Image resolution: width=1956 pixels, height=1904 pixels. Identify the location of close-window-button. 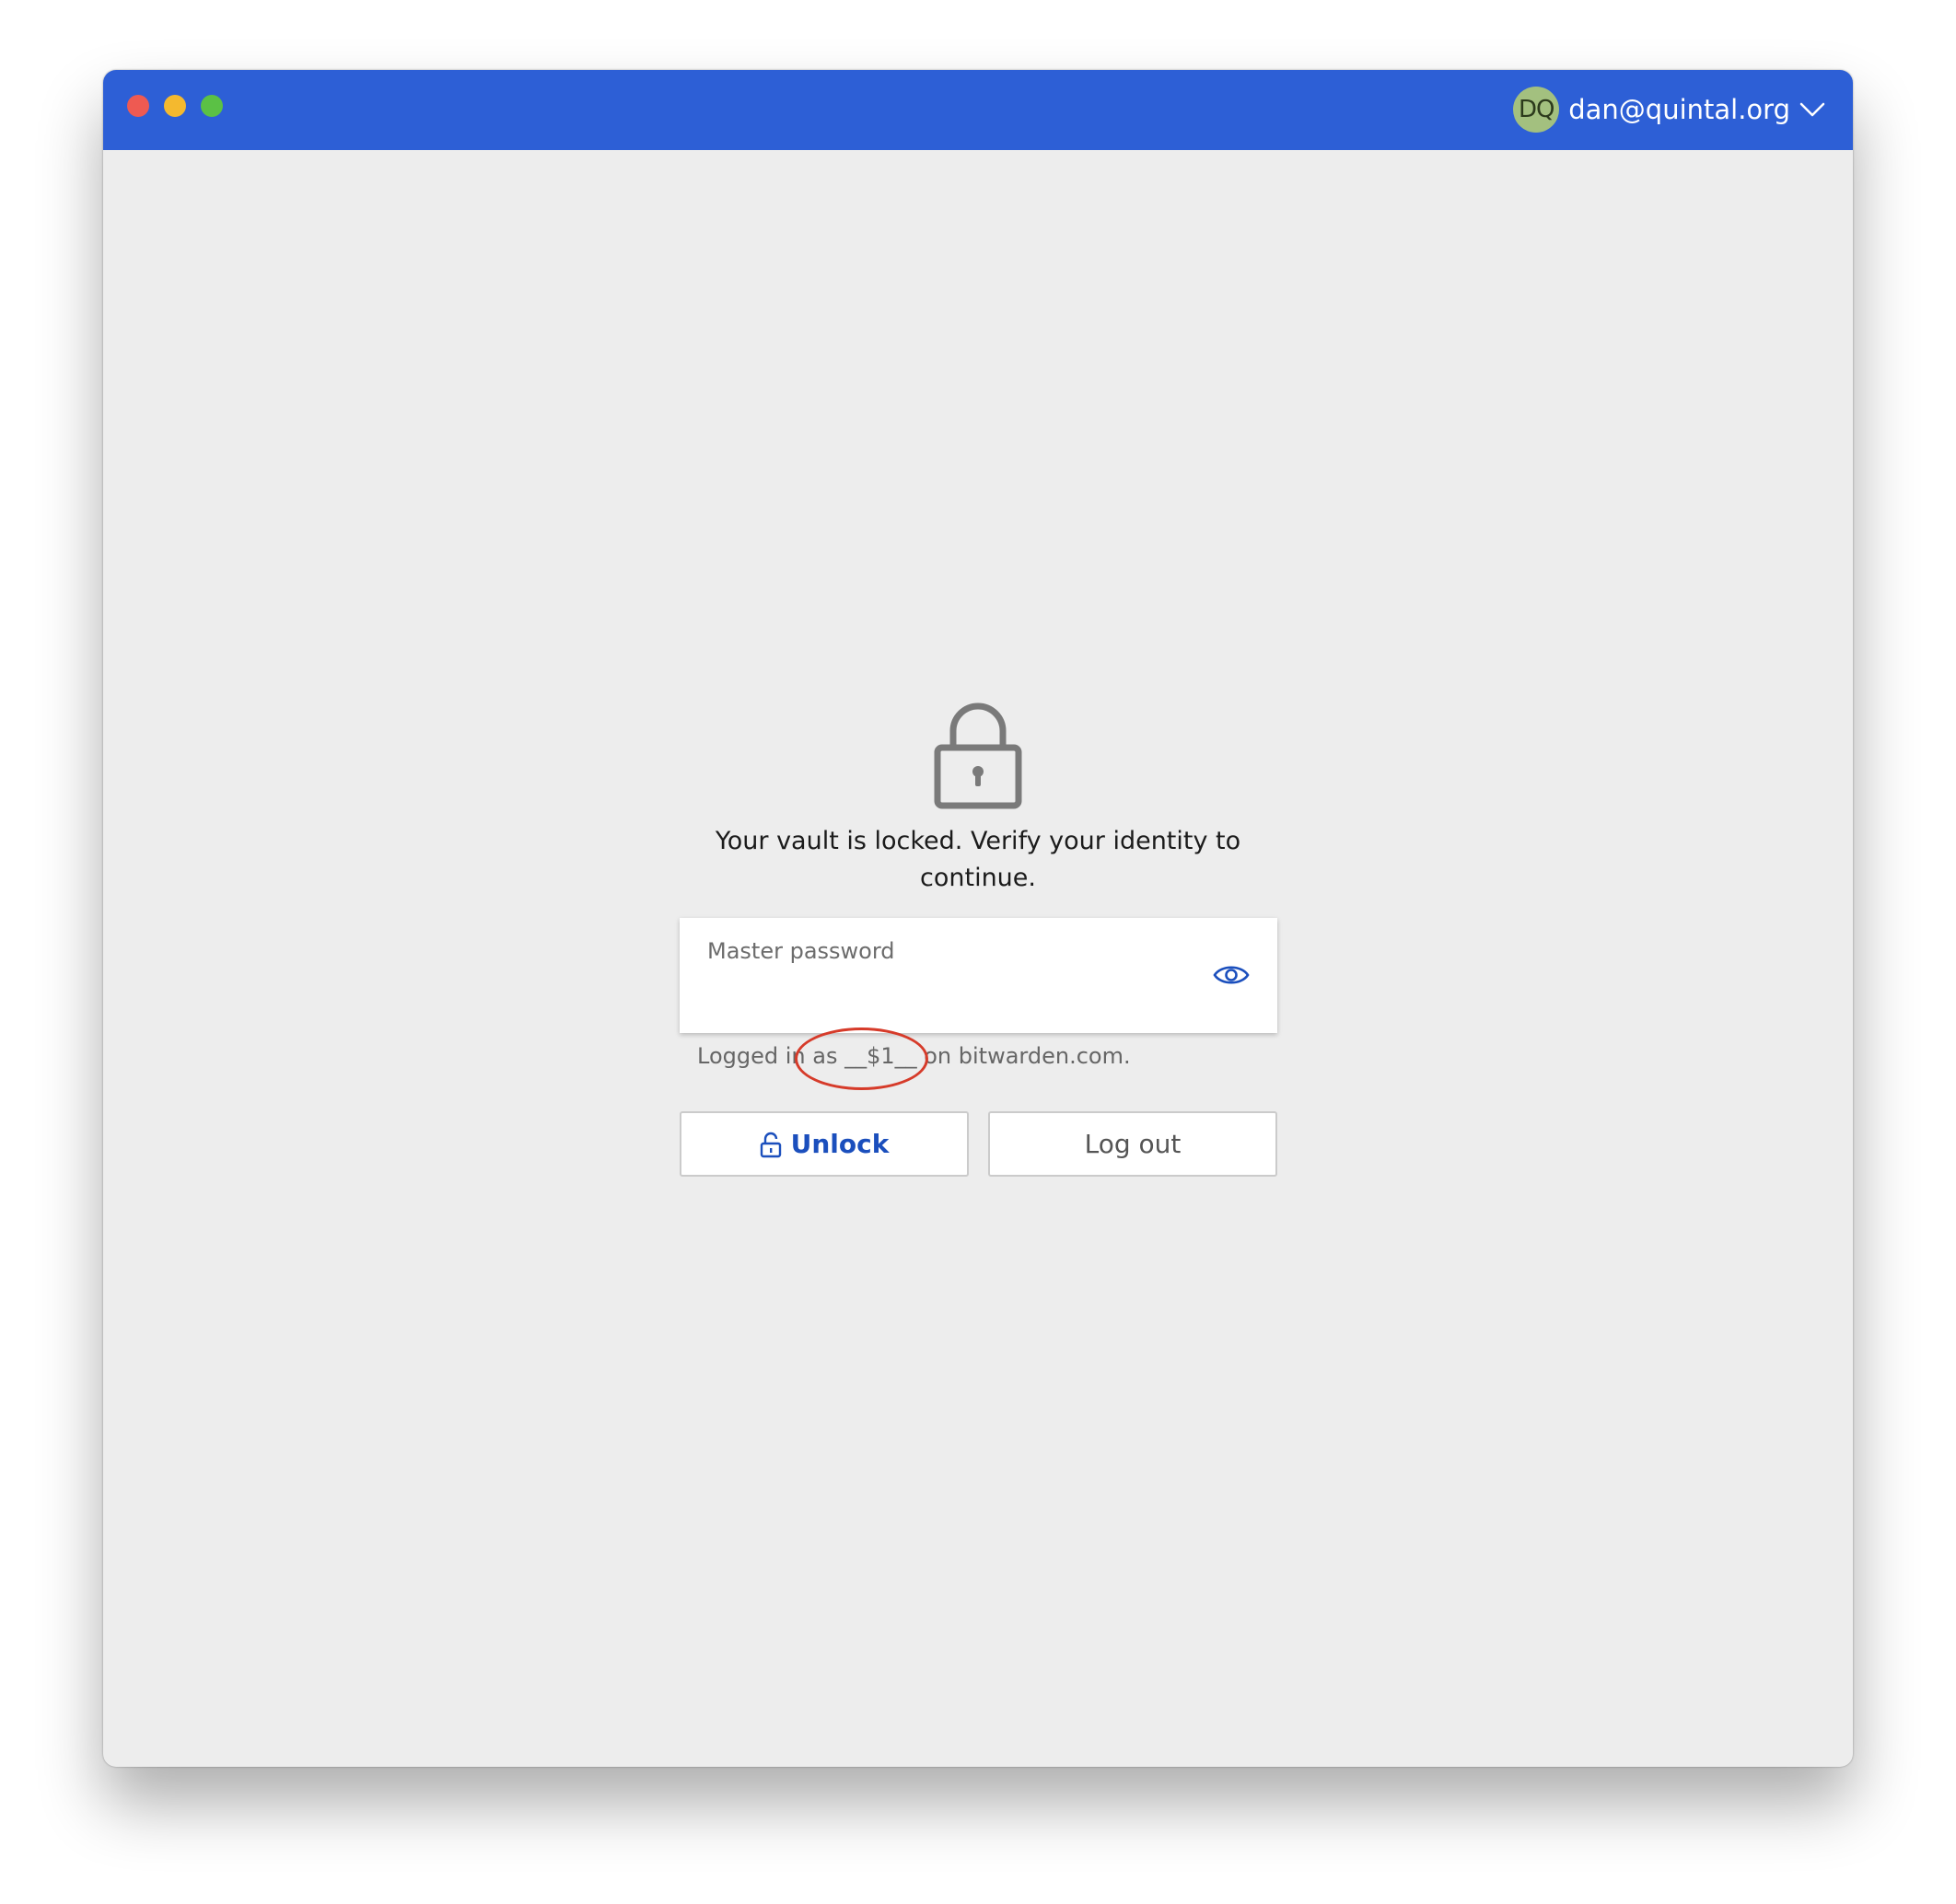
(138, 106).